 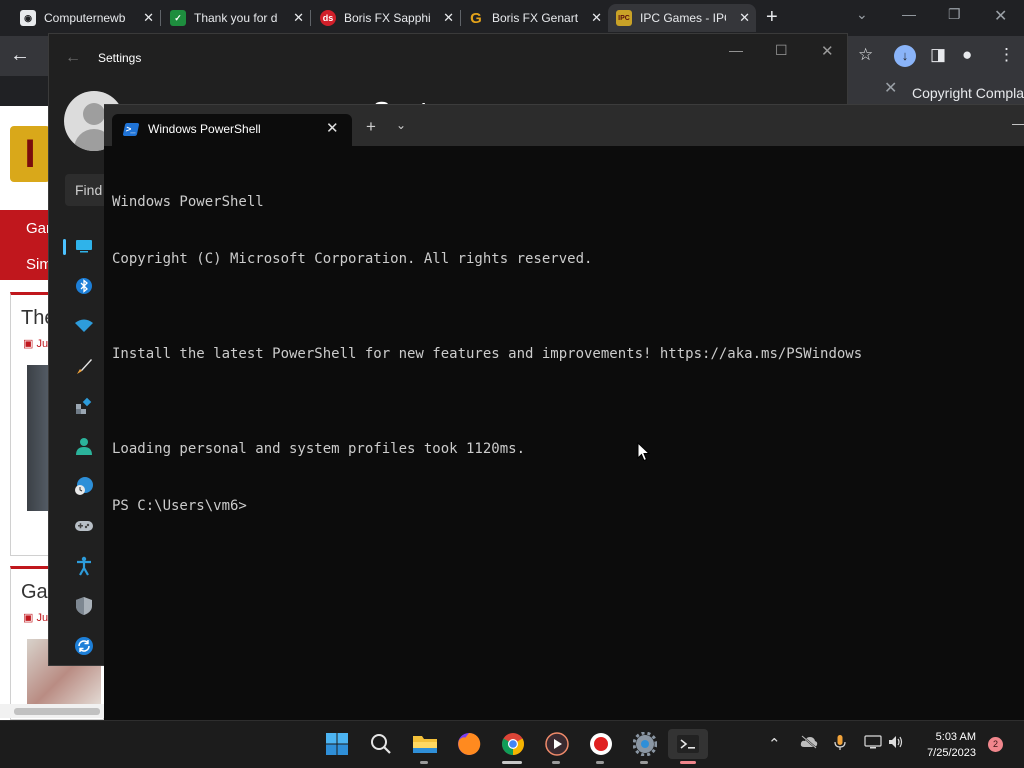 What do you see at coordinates (624, 18) in the screenshot?
I see `ipc-favicon-icon: IPC` at bounding box center [624, 18].